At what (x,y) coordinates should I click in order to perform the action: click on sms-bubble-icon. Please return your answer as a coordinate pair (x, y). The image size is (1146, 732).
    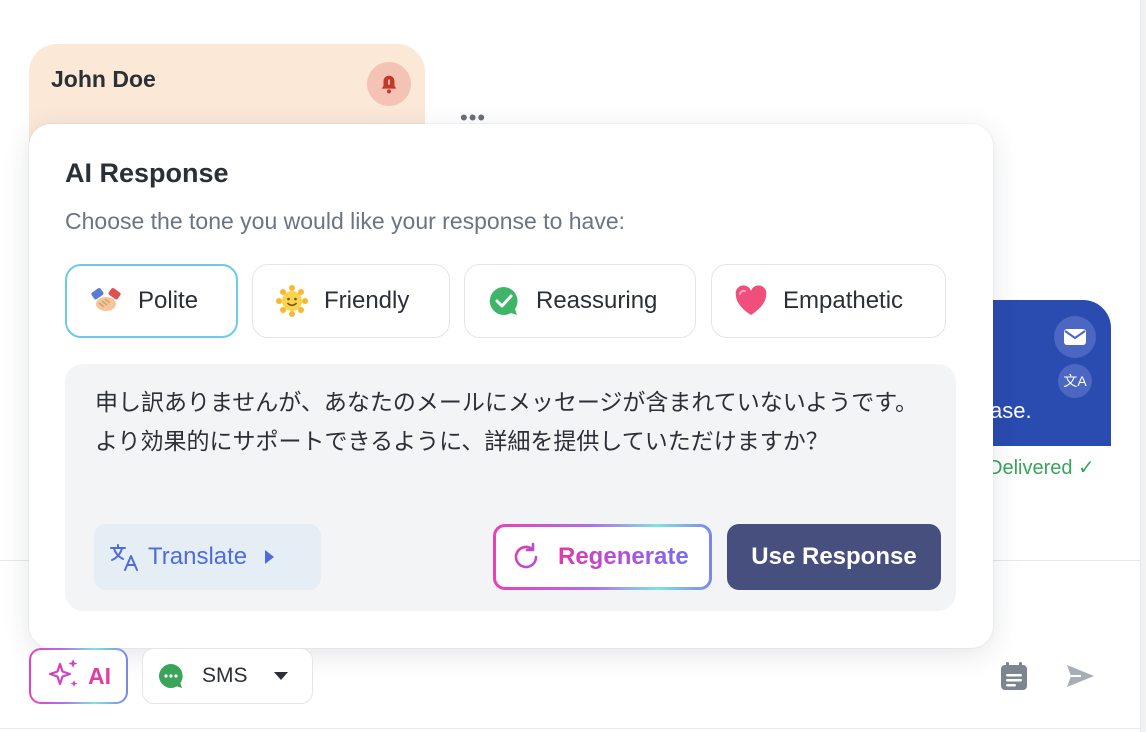
    Looking at the image, I should click on (171, 676).